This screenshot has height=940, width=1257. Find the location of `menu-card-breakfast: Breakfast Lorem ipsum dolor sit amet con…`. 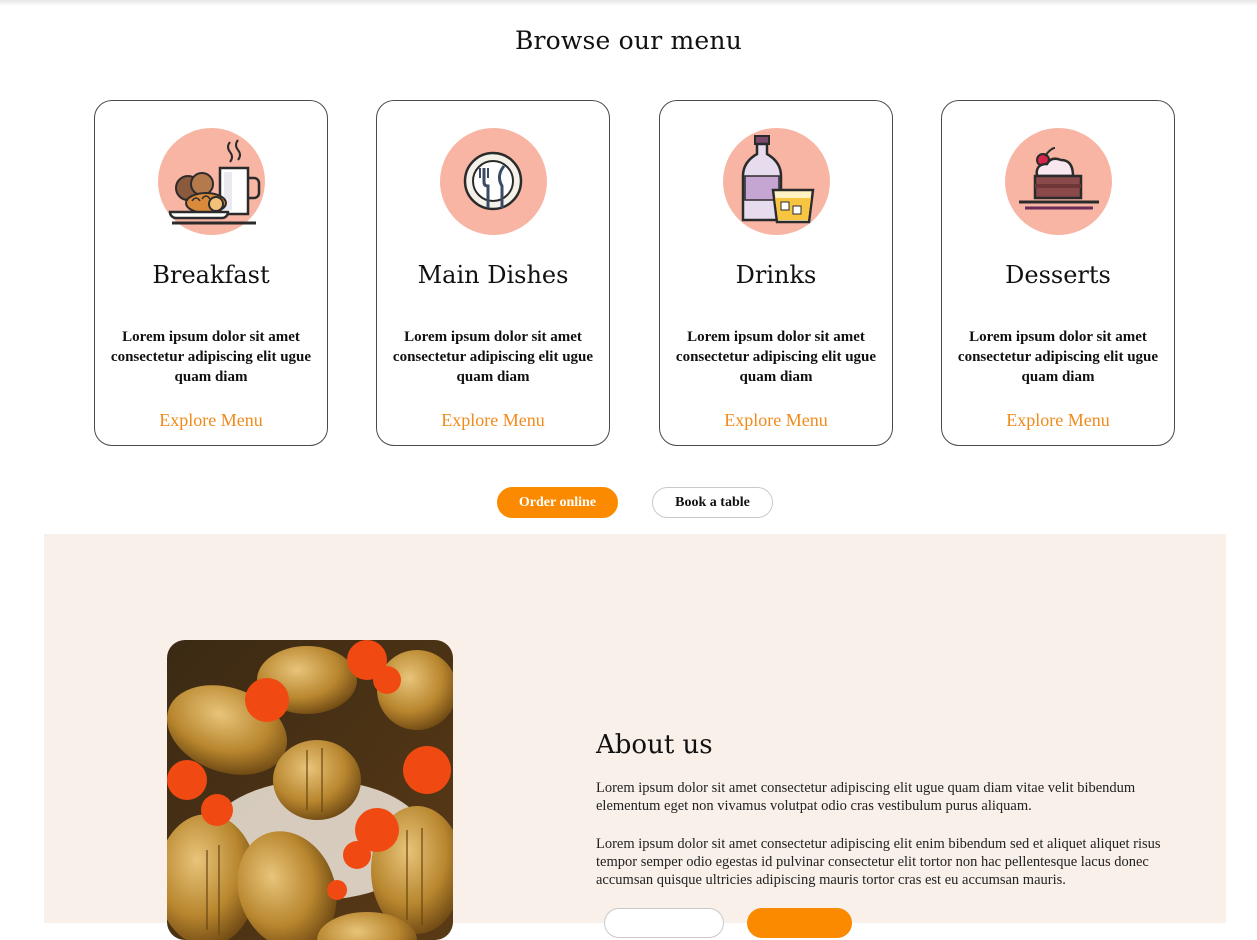

menu-card-breakfast: Breakfast Lorem ipsum dolor sit amet con… is located at coordinates (211, 273).